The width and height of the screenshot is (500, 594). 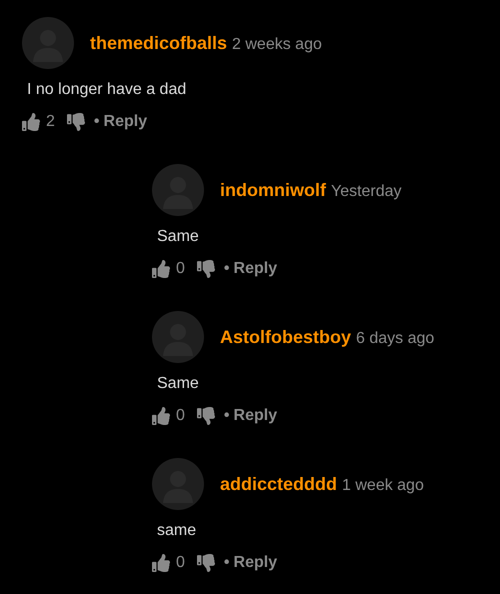 What do you see at coordinates (50, 122) in the screenshot?
I see `like-count: 2` at bounding box center [50, 122].